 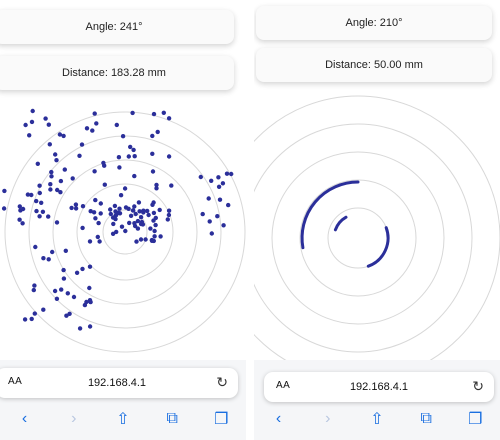 I want to click on radar-ring, so click(x=358, y=238).